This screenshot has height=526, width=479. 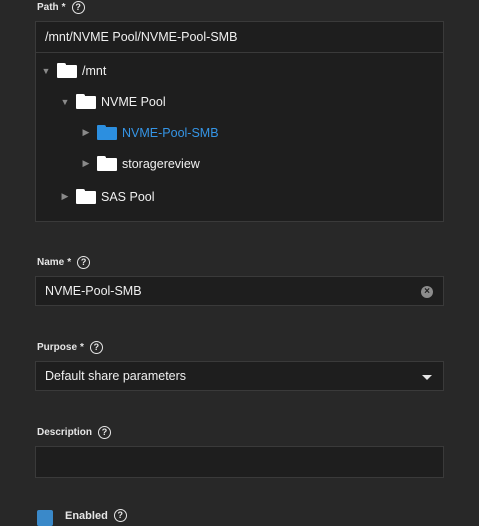 I want to click on description-label: Description ?, so click(x=74, y=432).